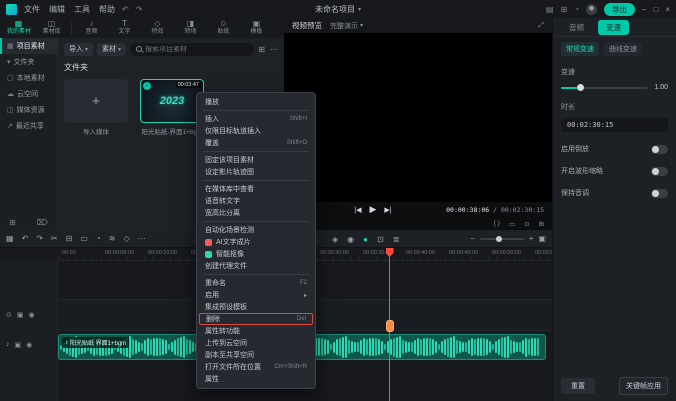  Describe the element at coordinates (57, 9) in the screenshot. I see `menu-item: 编辑` at that location.